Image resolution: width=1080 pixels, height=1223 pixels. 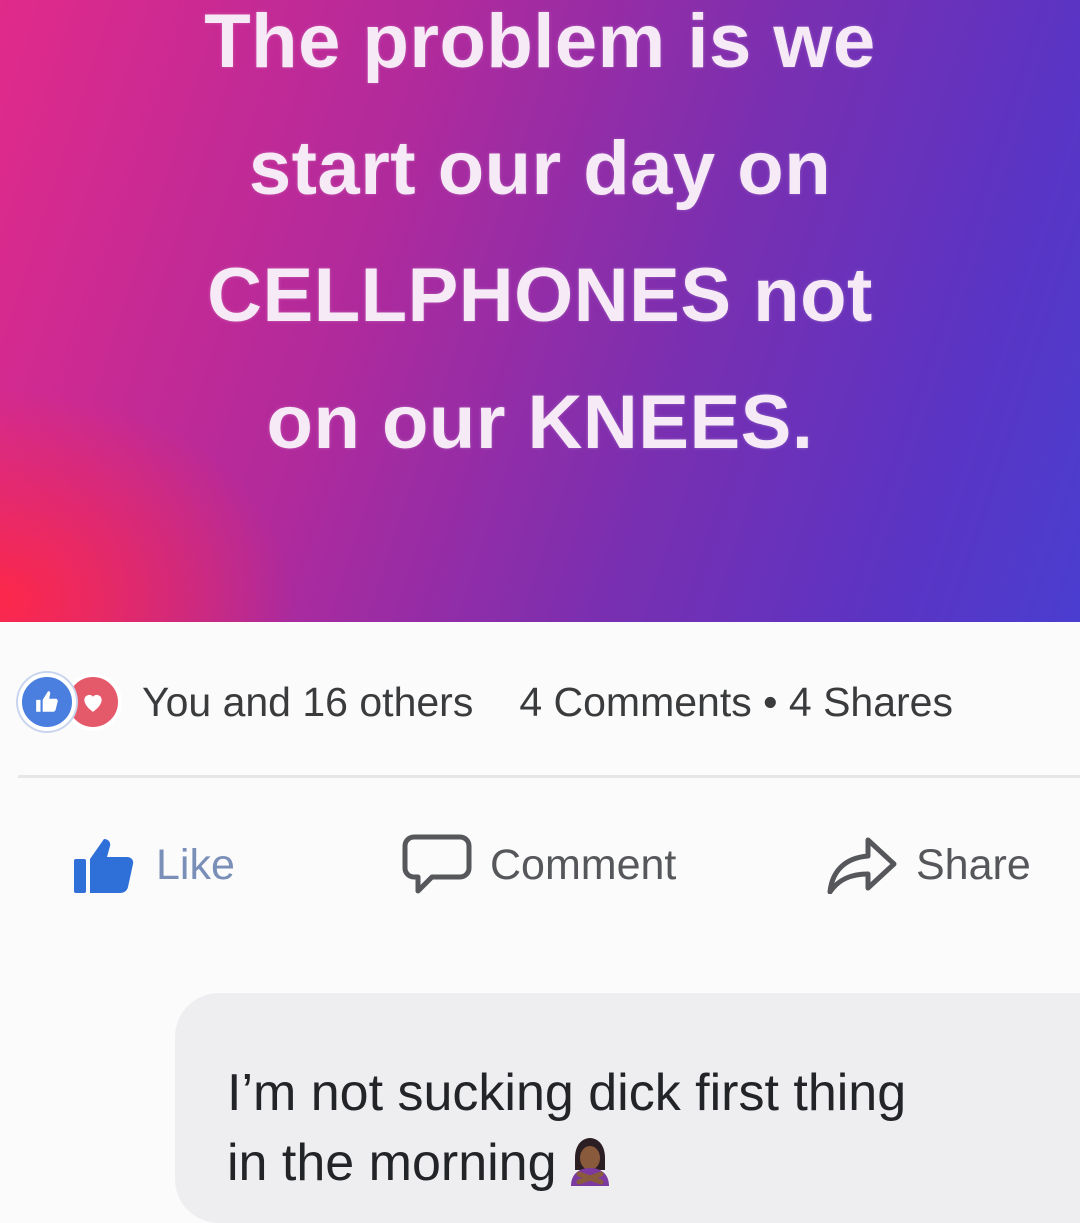 What do you see at coordinates (195, 864) in the screenshot?
I see `like-label: Like` at bounding box center [195, 864].